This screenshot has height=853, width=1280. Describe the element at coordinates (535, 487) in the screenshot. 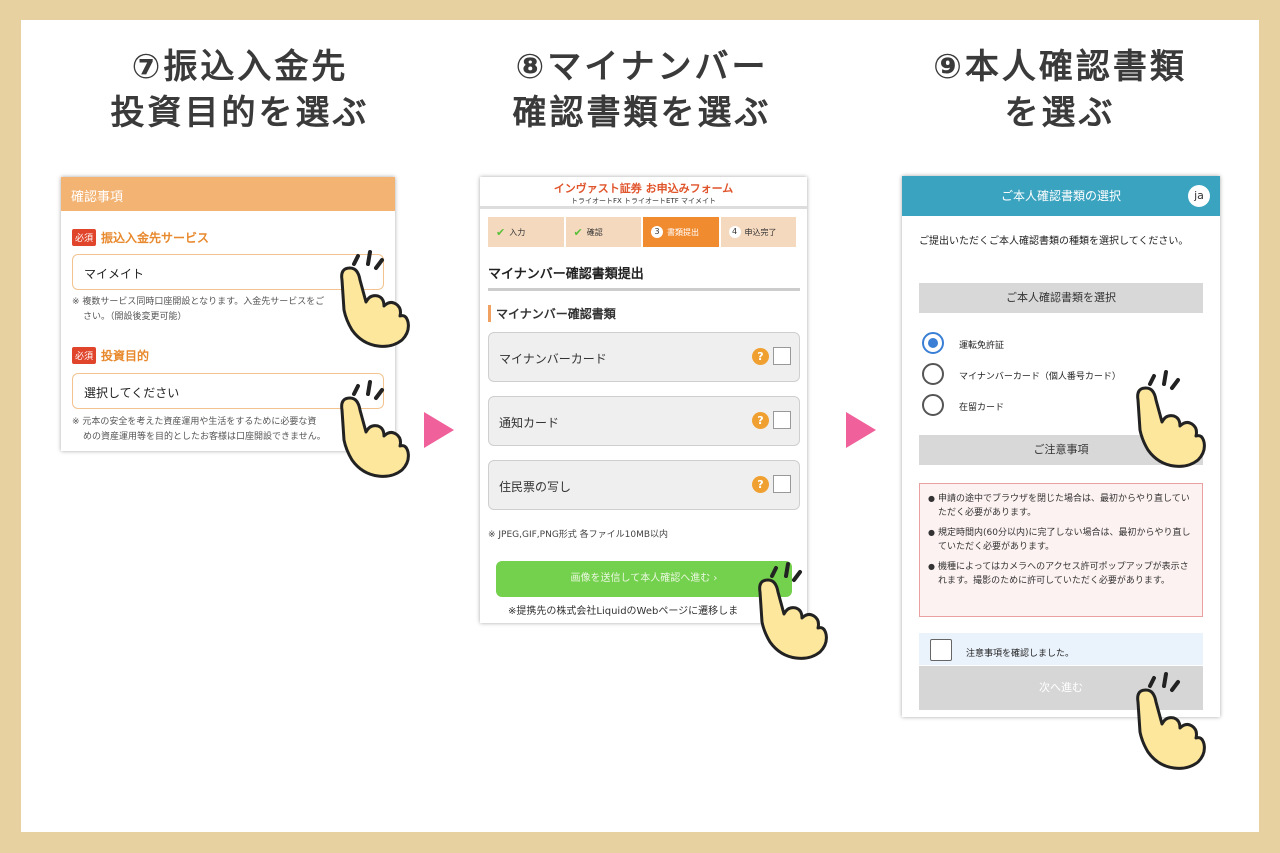

I see `option-label: 住民票の写し` at that location.